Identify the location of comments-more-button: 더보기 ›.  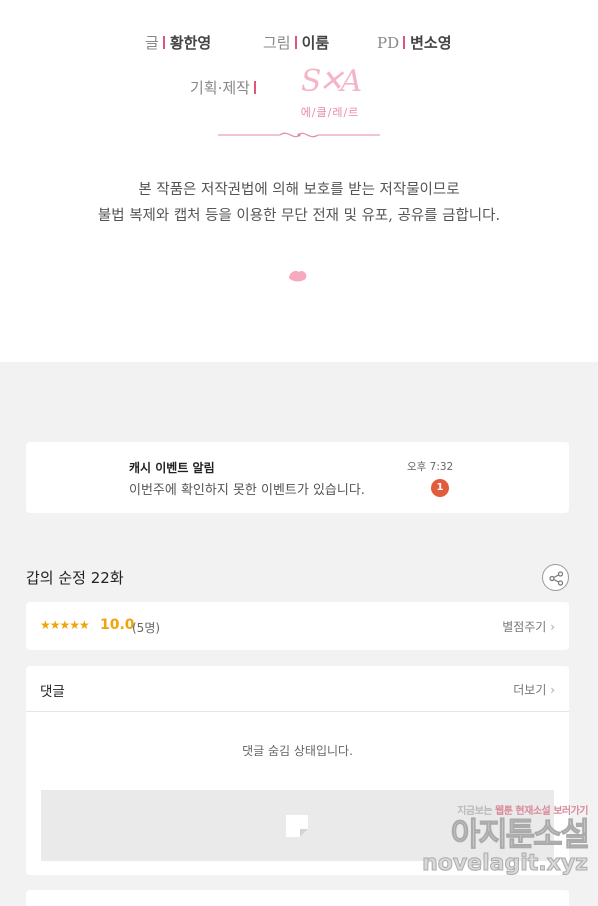
(534, 689).